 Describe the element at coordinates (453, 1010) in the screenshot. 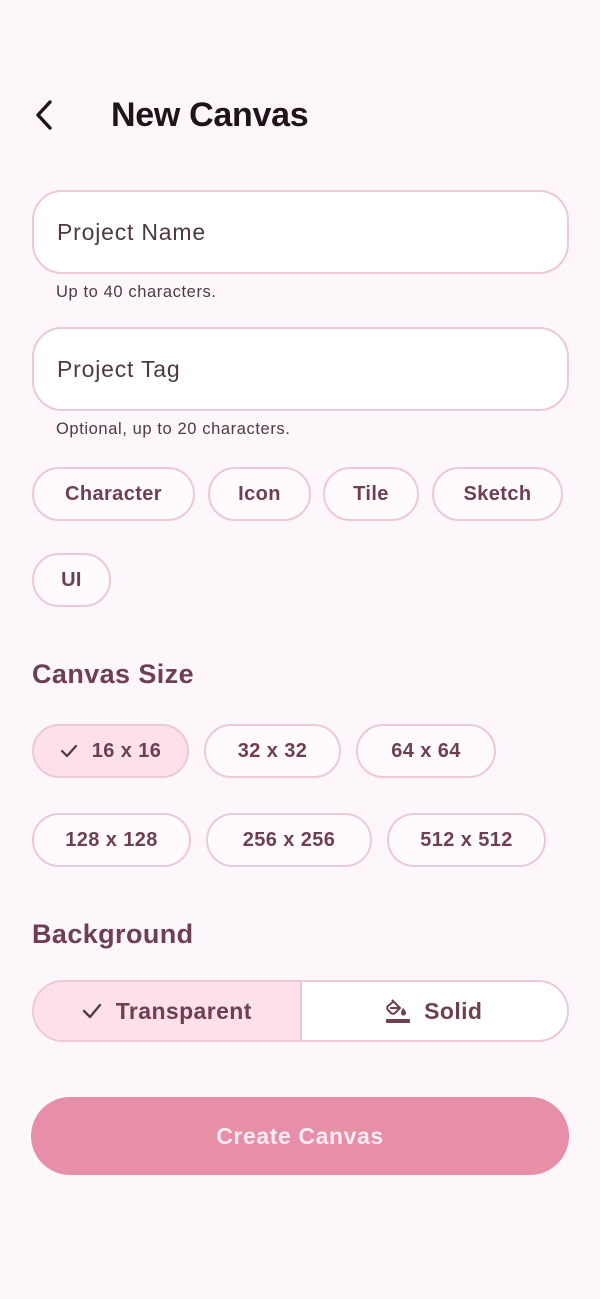

I see `segment-label: Solid` at that location.